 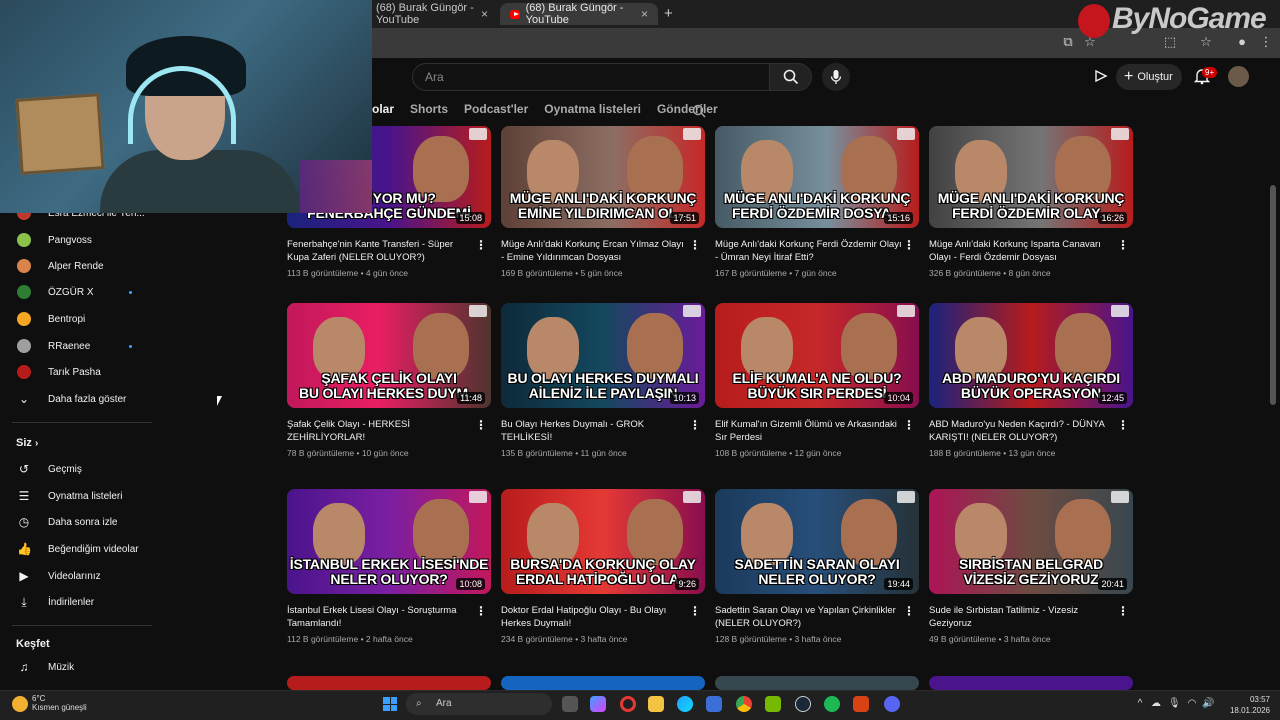 I want to click on chrome-icon, so click(x=744, y=704).